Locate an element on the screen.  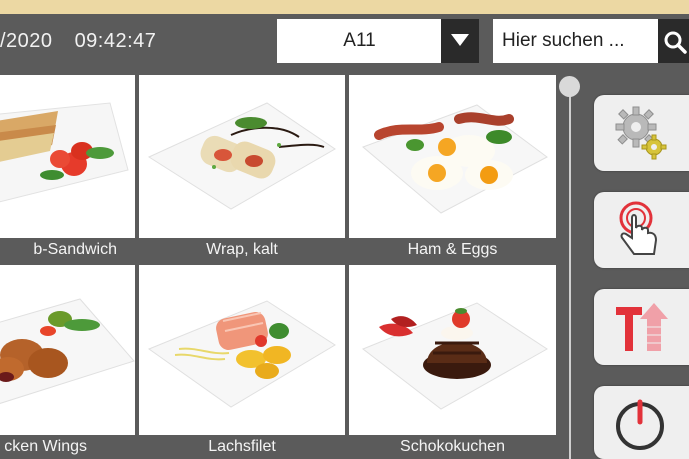
menu-item-chicken-wings: cken Wings is located at coordinates (67, 362).